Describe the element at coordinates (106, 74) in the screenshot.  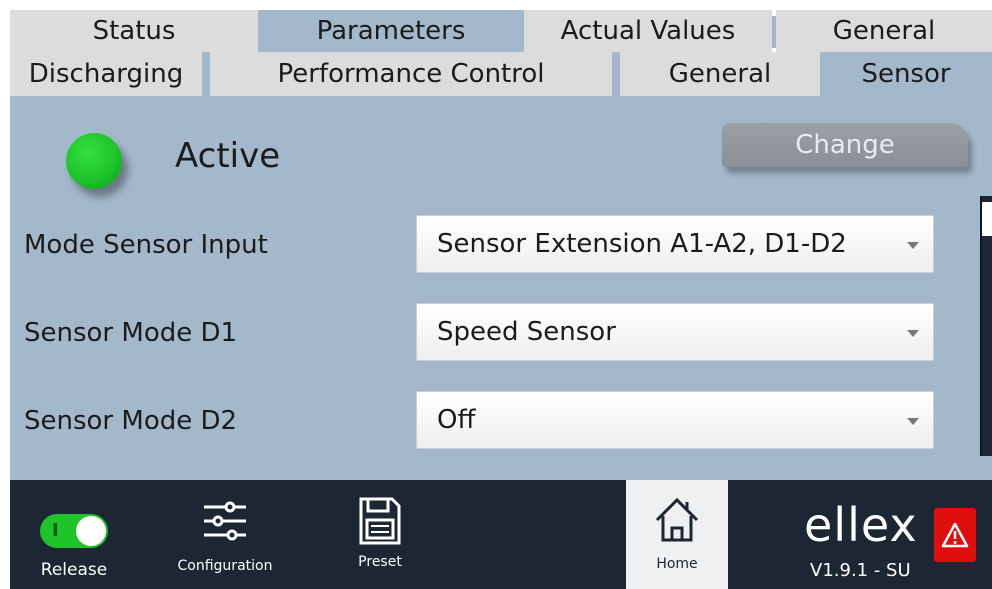
I see `subtab-discharging: Discharging` at that location.